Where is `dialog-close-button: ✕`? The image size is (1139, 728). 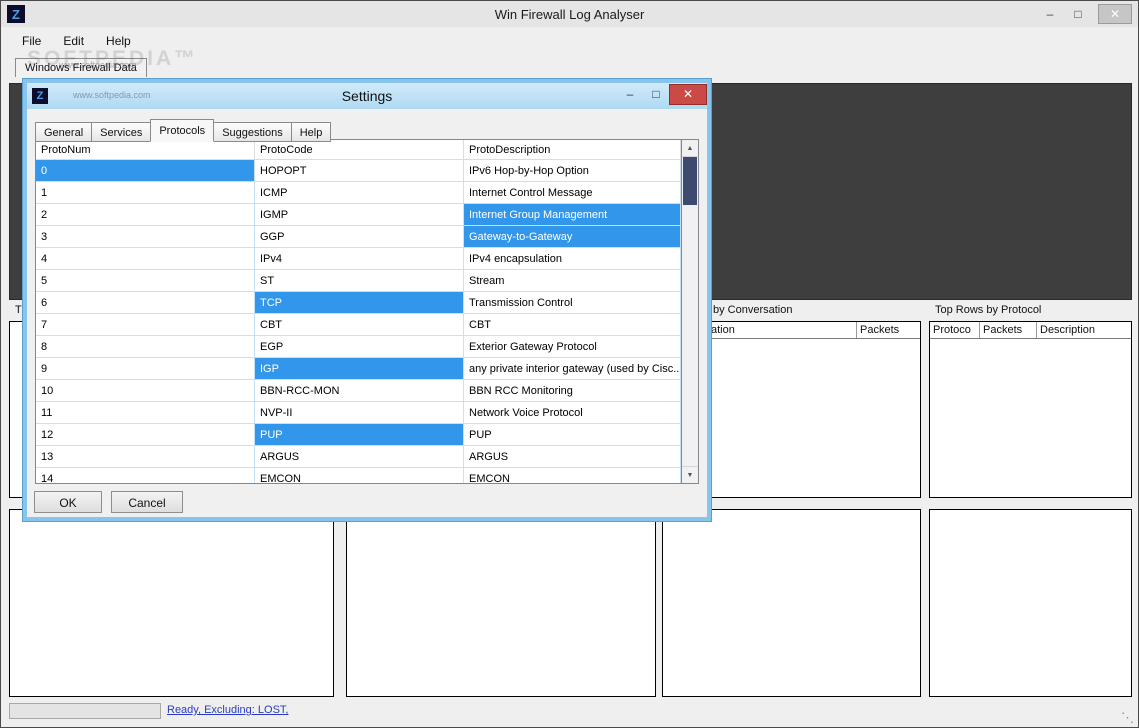
dialog-close-button: ✕ is located at coordinates (688, 94).